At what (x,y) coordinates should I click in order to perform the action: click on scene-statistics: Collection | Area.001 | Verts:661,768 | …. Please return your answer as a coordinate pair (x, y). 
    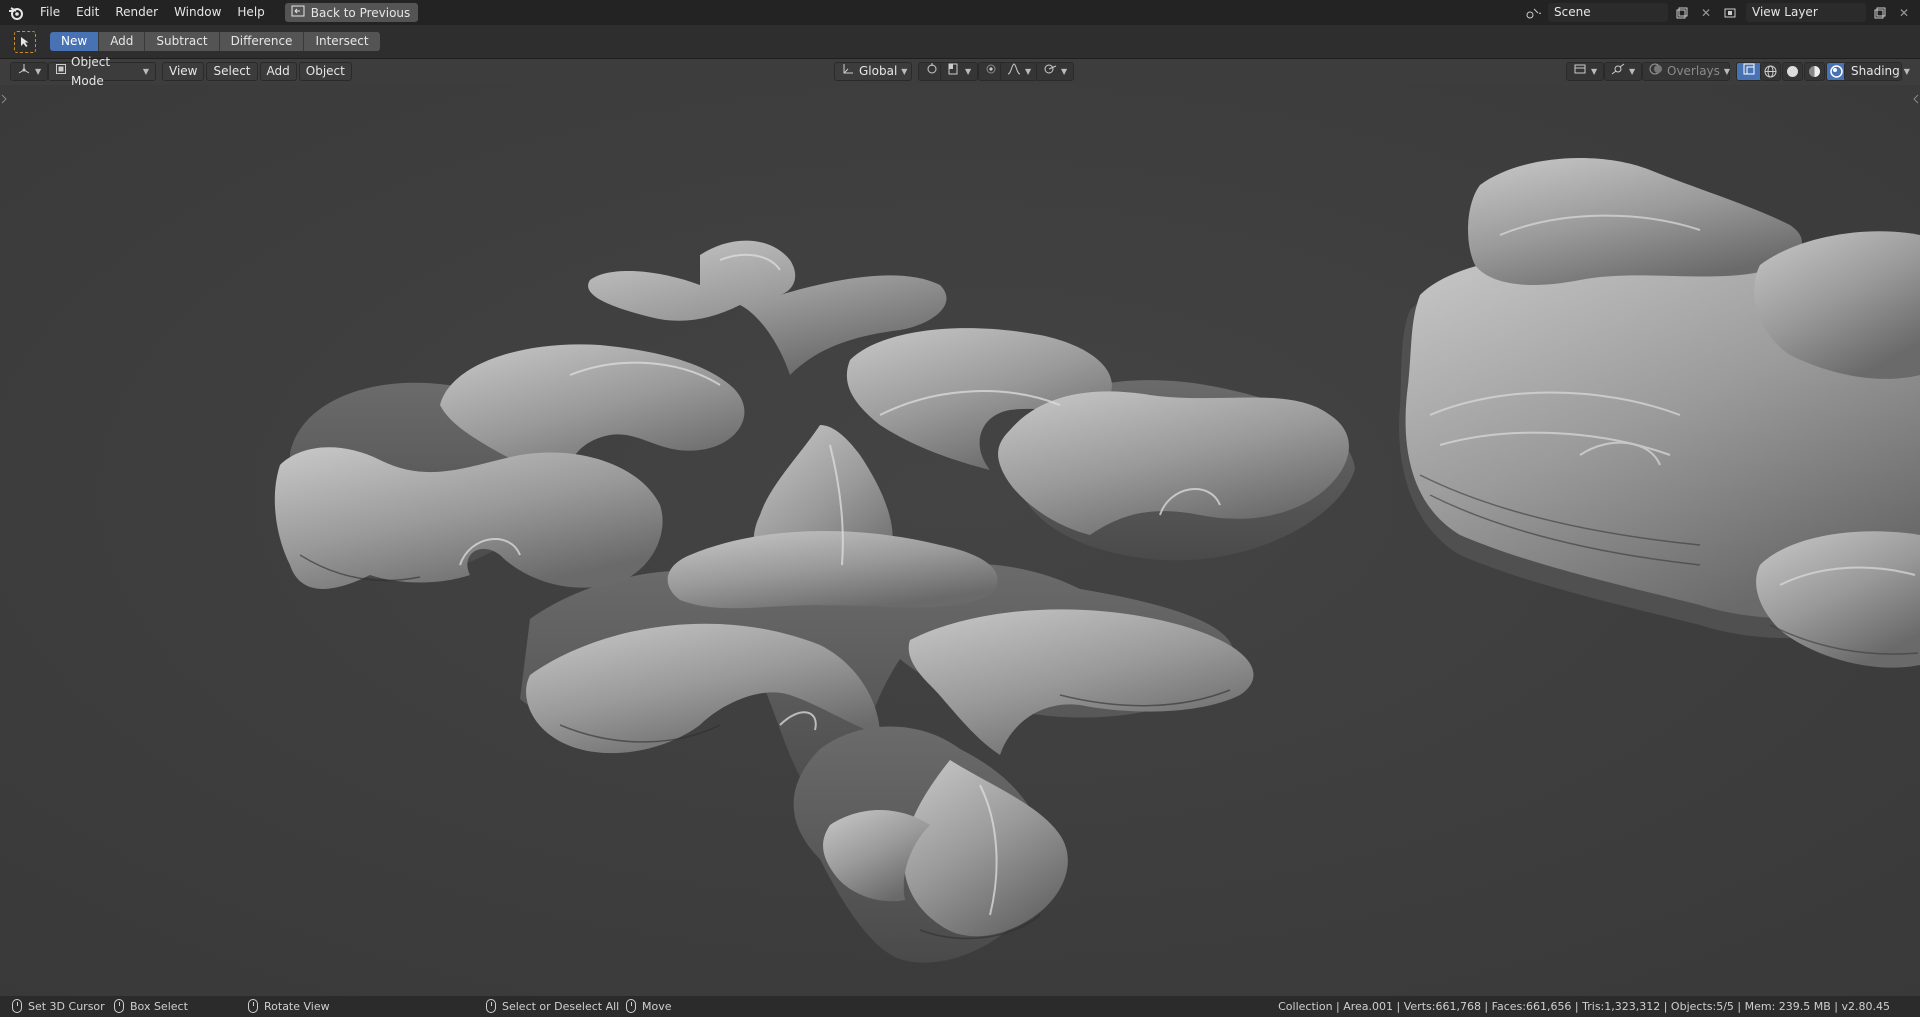
    Looking at the image, I should click on (1584, 1006).